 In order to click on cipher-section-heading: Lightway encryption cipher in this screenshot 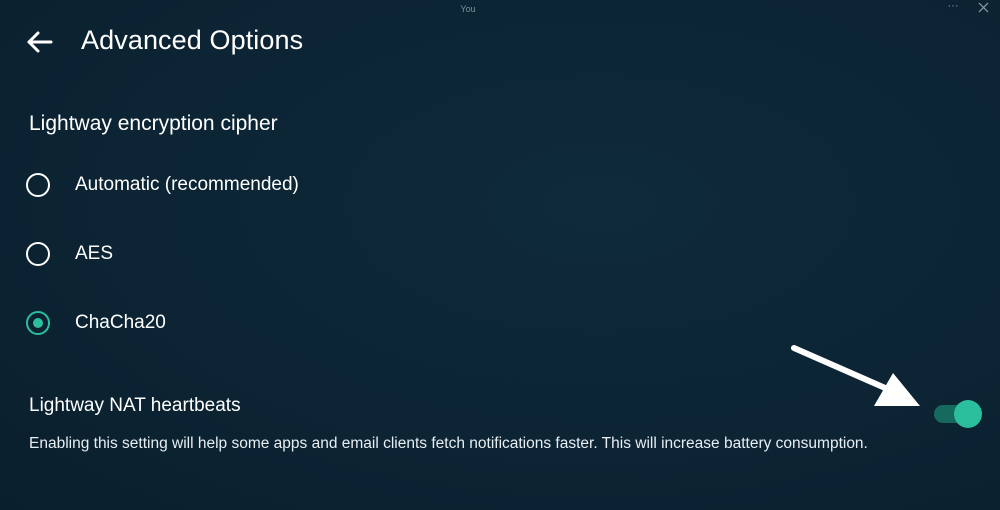, I will do `click(153, 123)`.